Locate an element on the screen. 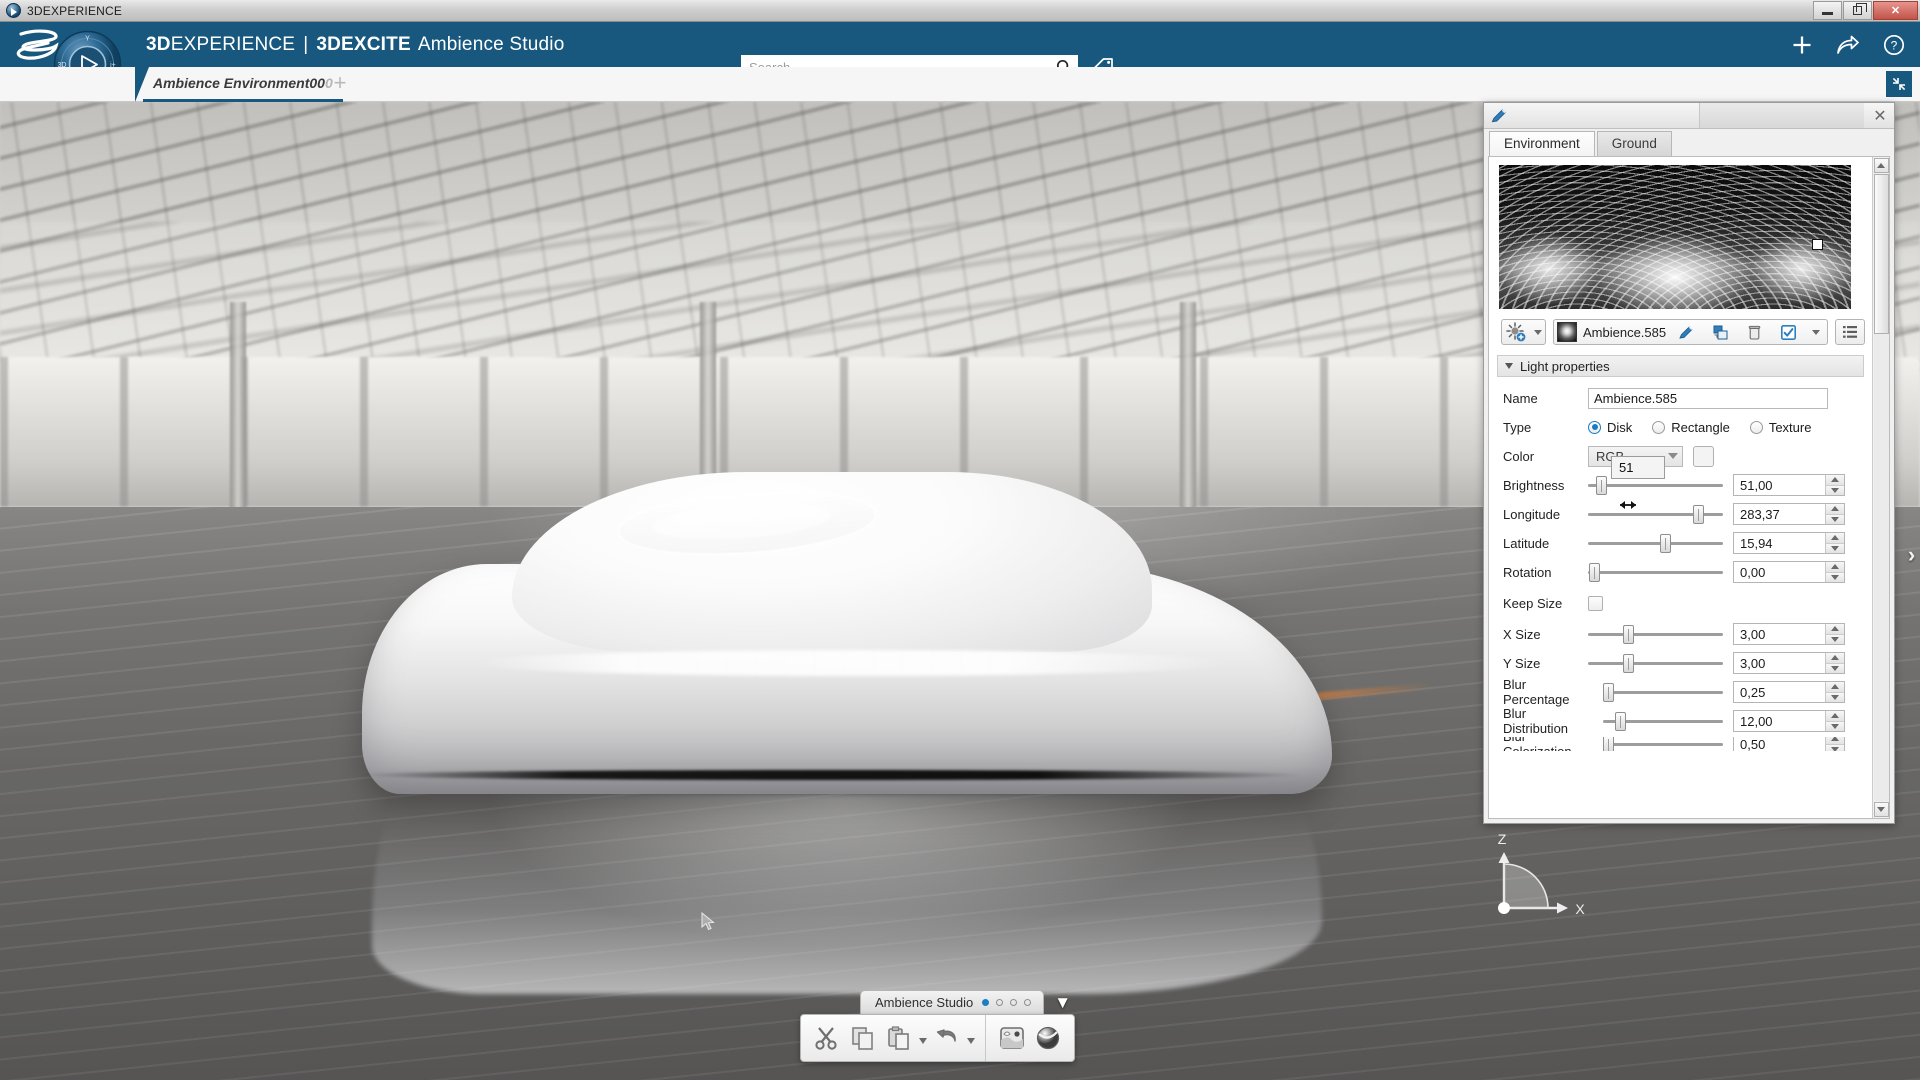  latitude-increment is located at coordinates (1835, 538).